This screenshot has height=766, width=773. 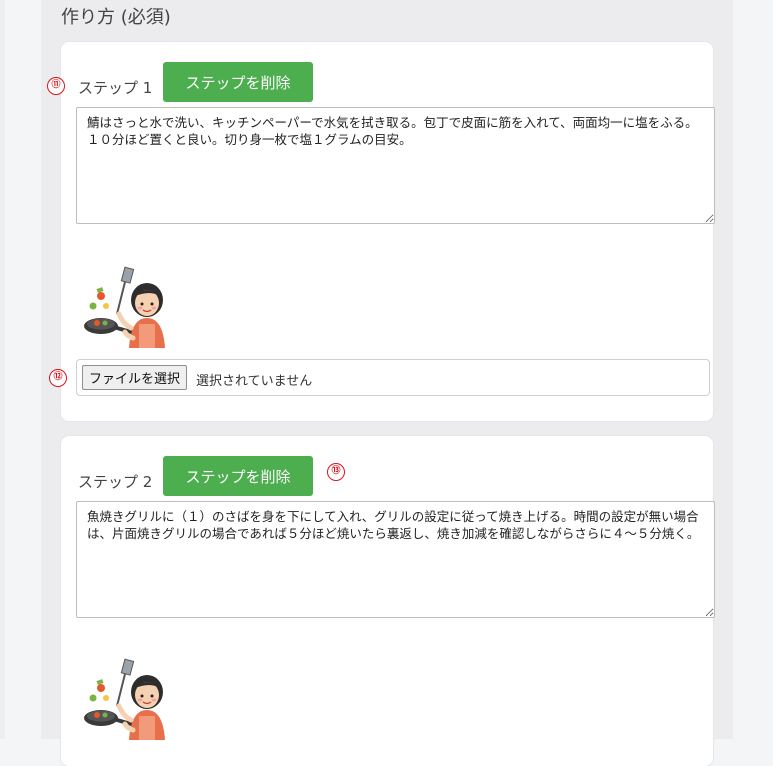 I want to click on section-title: 作り方 (必須), so click(x=116, y=17).